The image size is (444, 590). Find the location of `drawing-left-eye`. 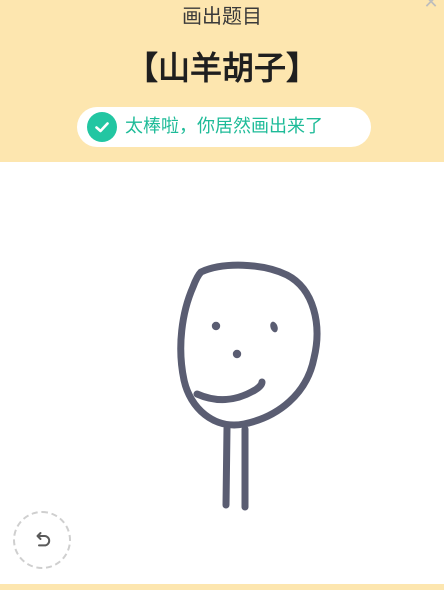

drawing-left-eye is located at coordinates (216, 326).